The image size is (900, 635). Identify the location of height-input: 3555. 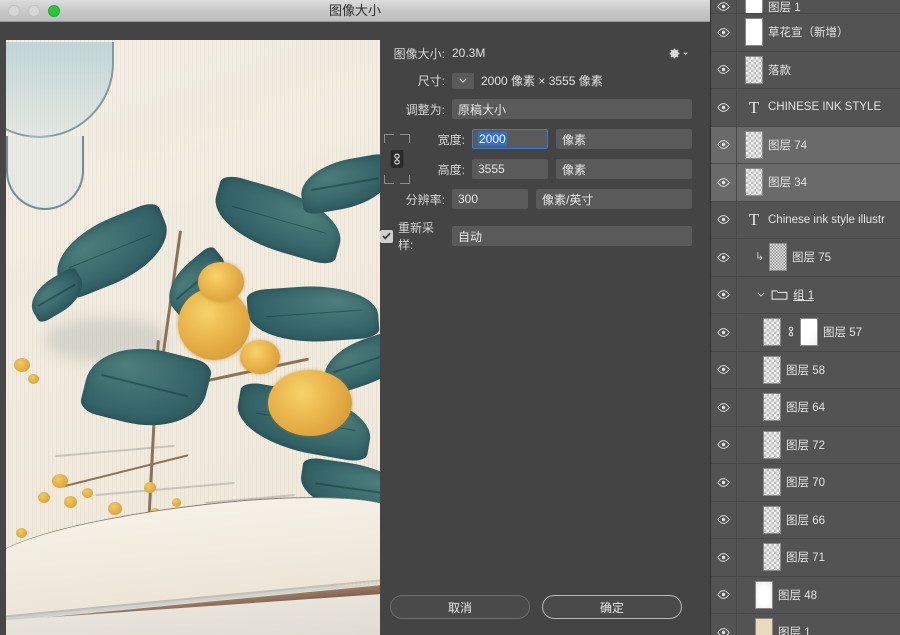
(510, 169).